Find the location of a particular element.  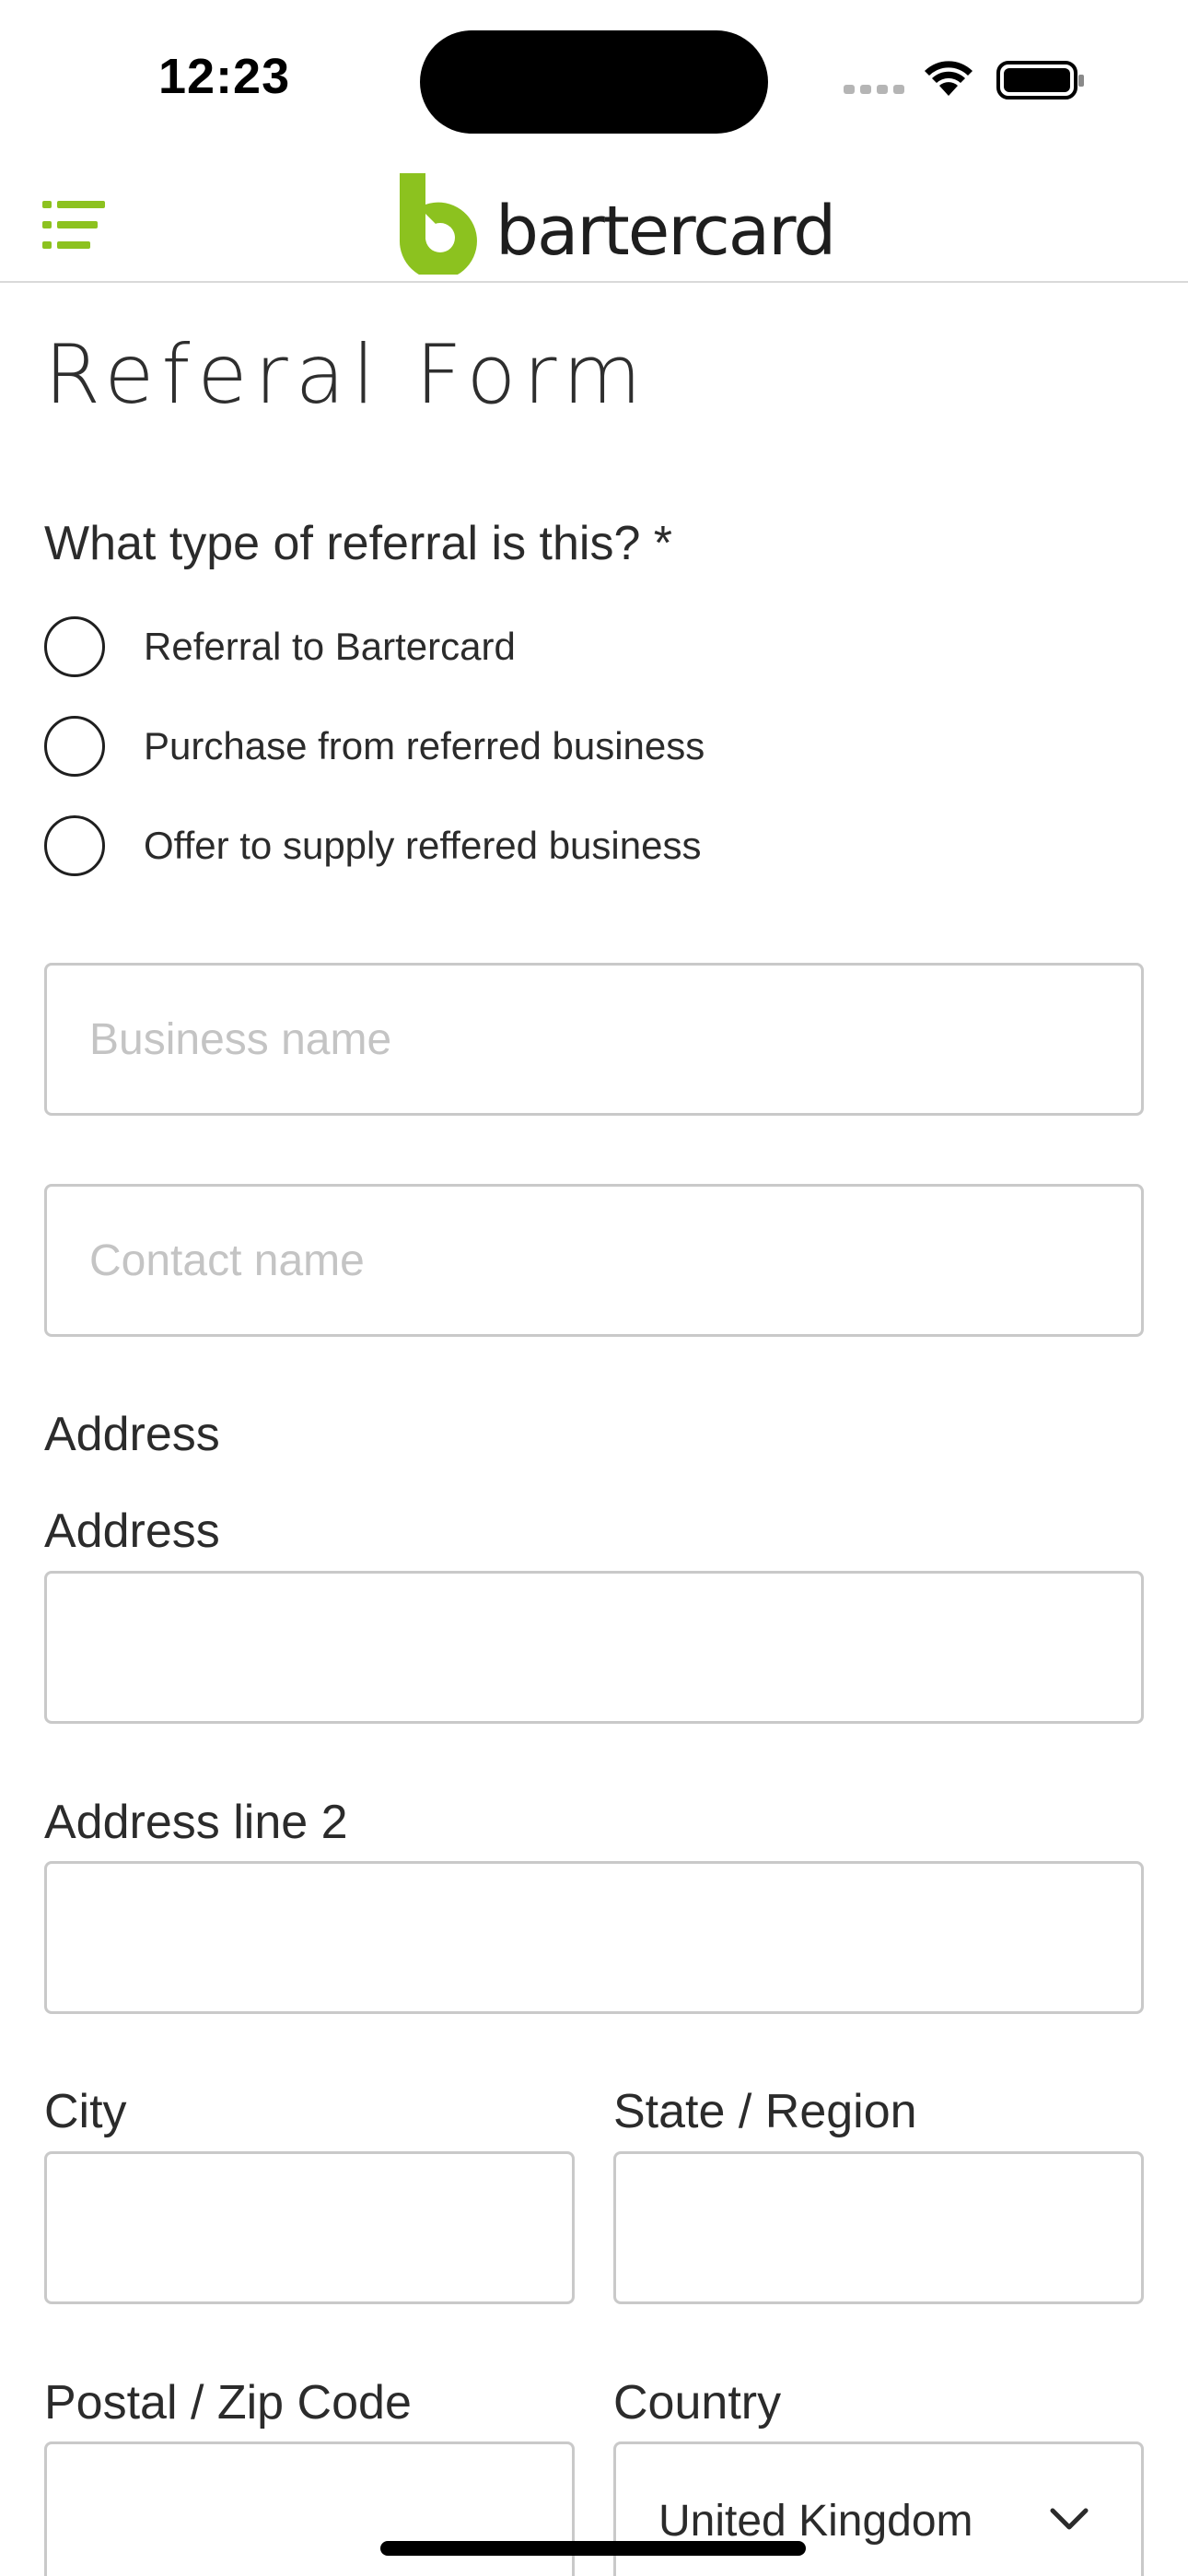

radio-offer-to-supply-referred-business: Offer to supply reffered business is located at coordinates (372, 846).